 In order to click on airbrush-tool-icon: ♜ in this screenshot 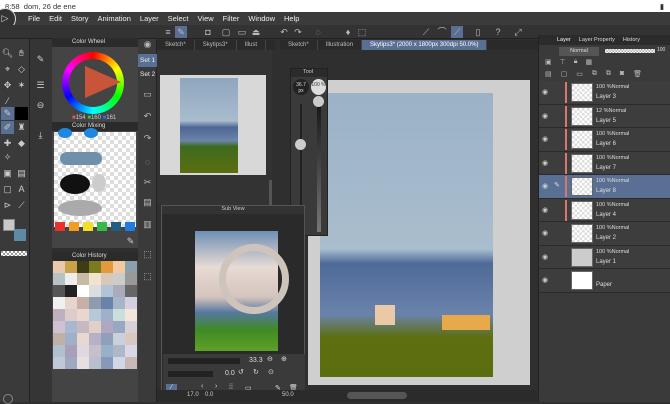, I will do `click(21, 127)`.